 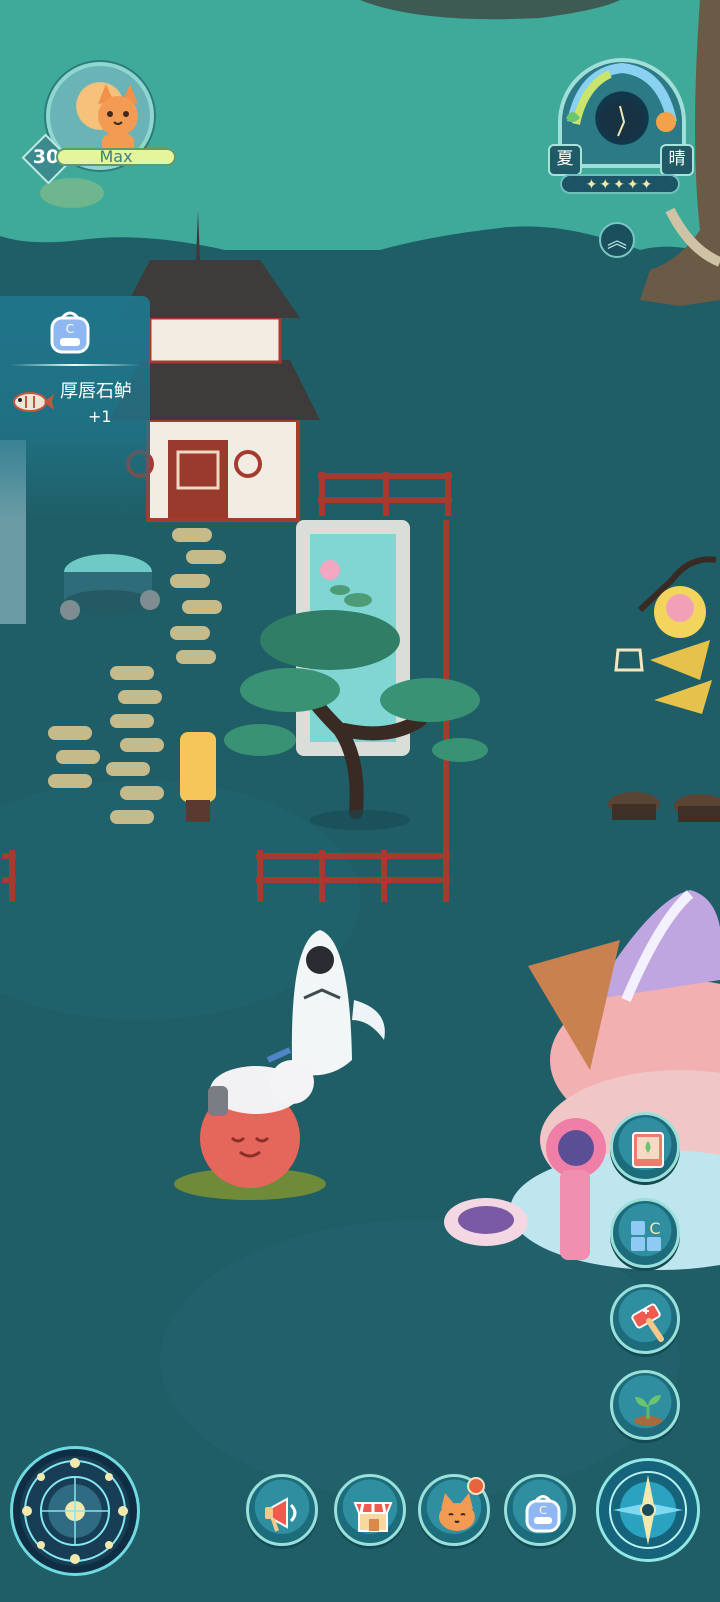 I want to click on player-avatar-widget: 30 Max, so click(x=98, y=135).